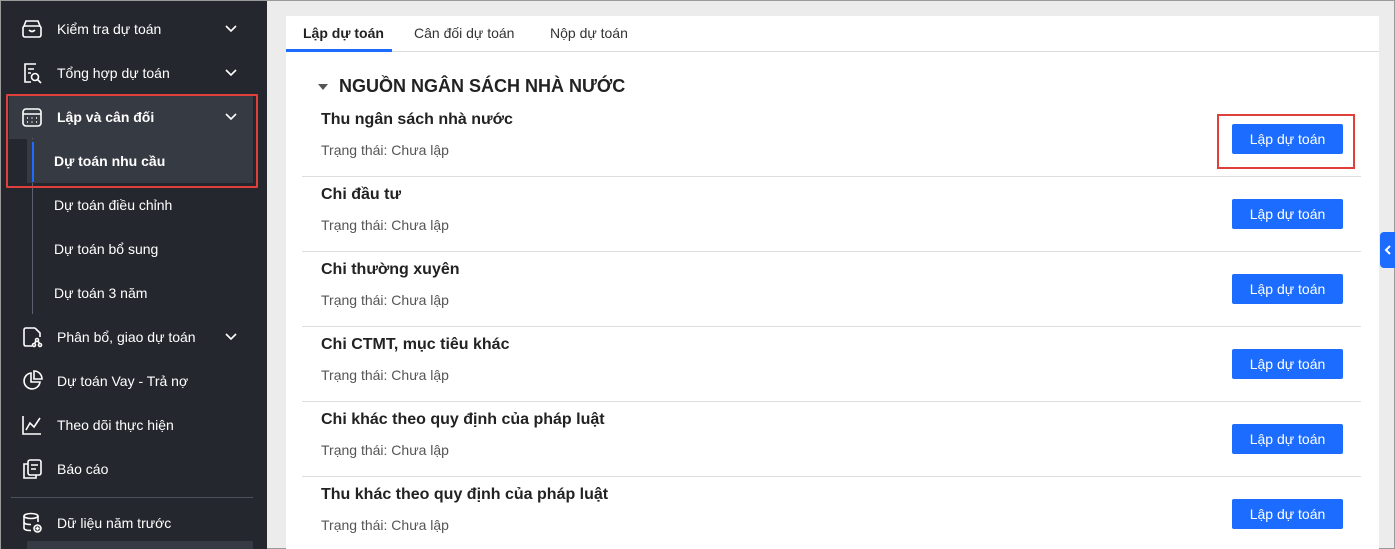  I want to click on sidebar-subitem-label: Dự toán bổ sung, so click(106, 249).